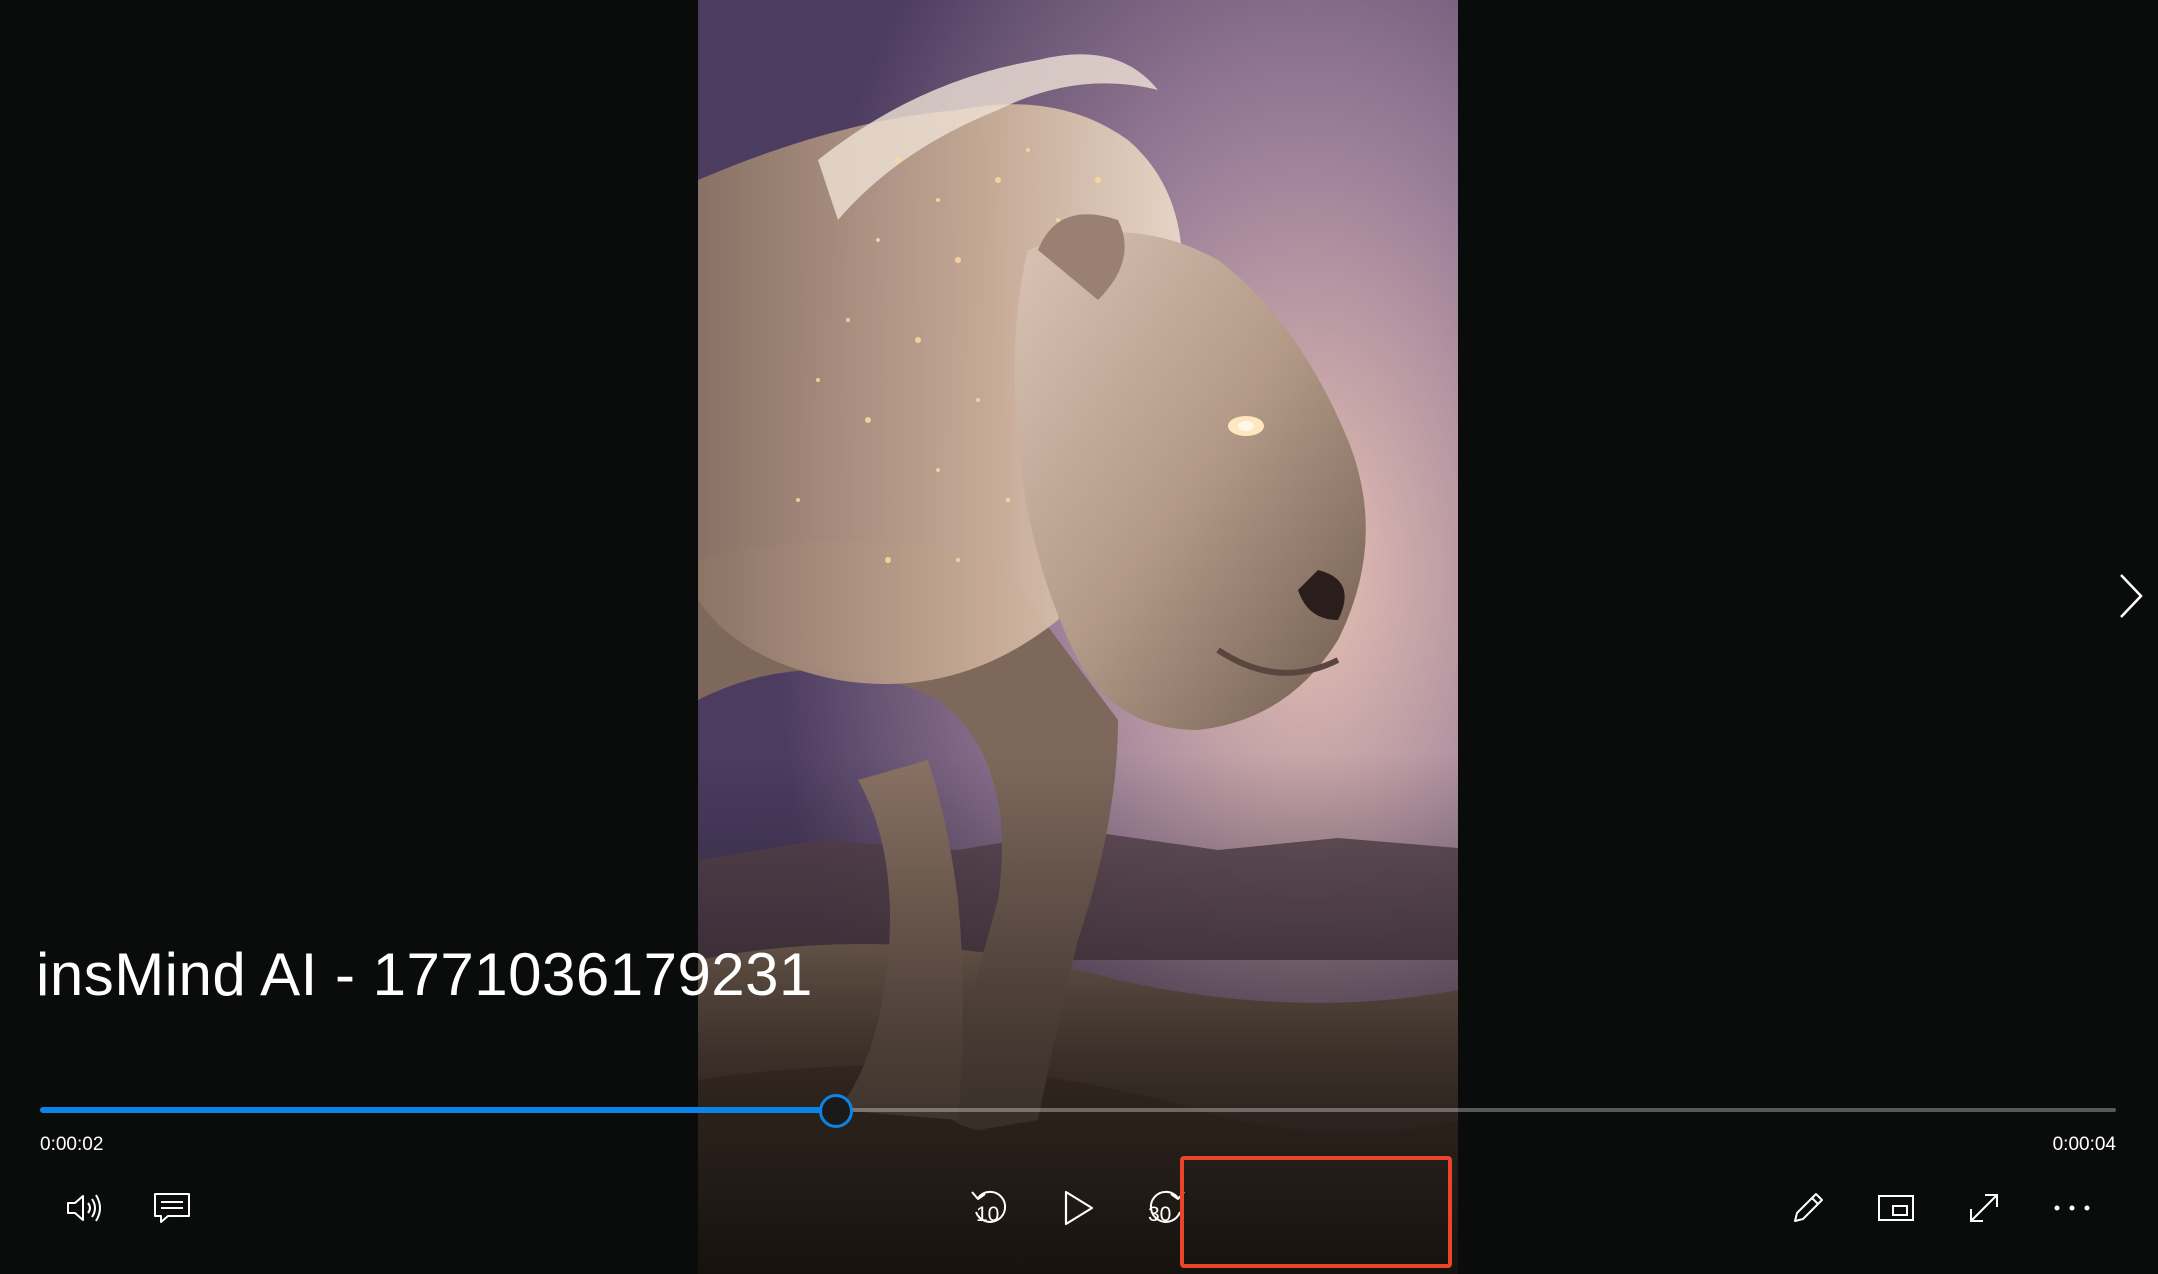 The width and height of the screenshot is (2158, 1274). I want to click on more-options-button, so click(2072, 1208).